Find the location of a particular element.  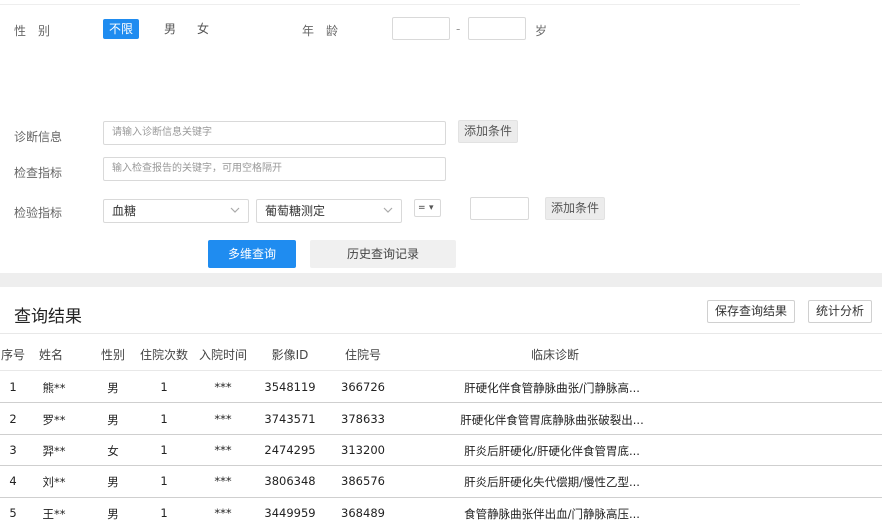

history-button: 历史查询记录 is located at coordinates (383, 254).